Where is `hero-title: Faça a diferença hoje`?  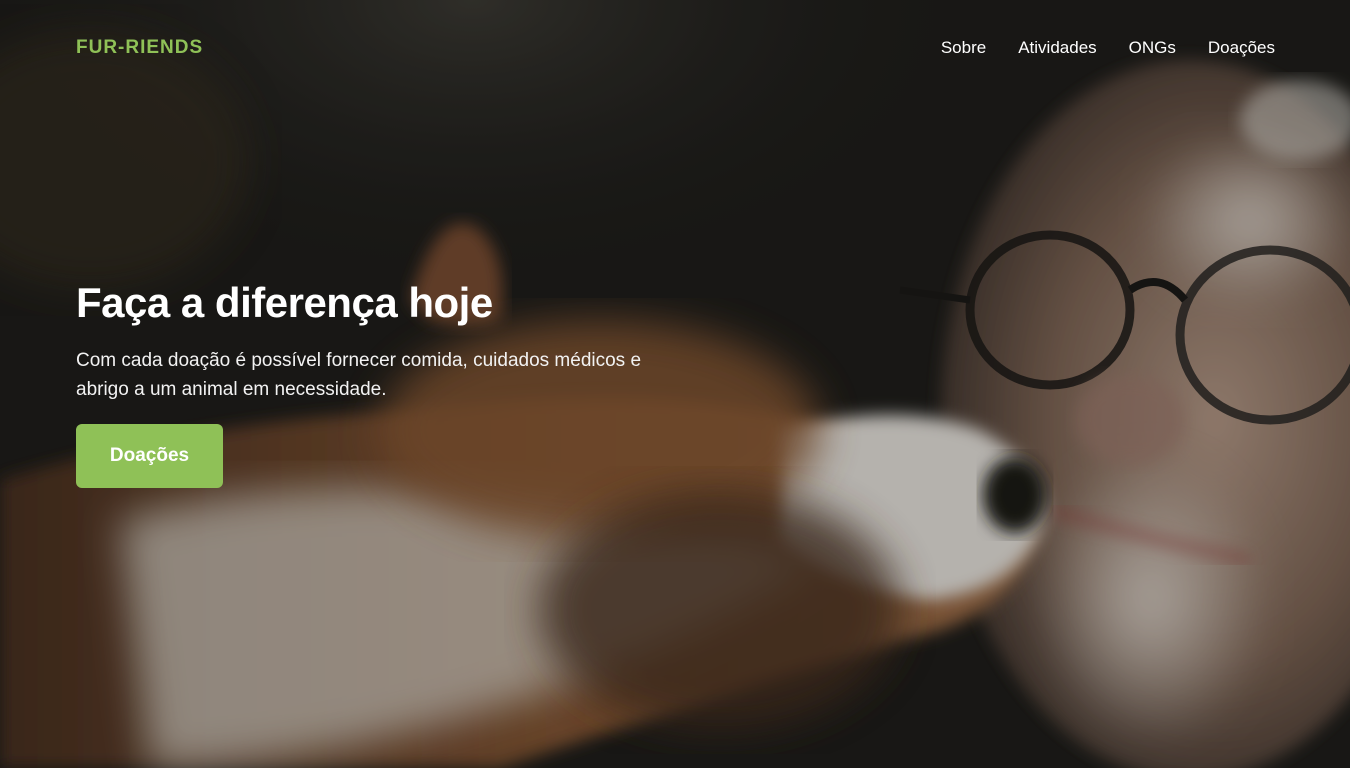
hero-title: Faça a diferença hoje is located at coordinates (284, 302).